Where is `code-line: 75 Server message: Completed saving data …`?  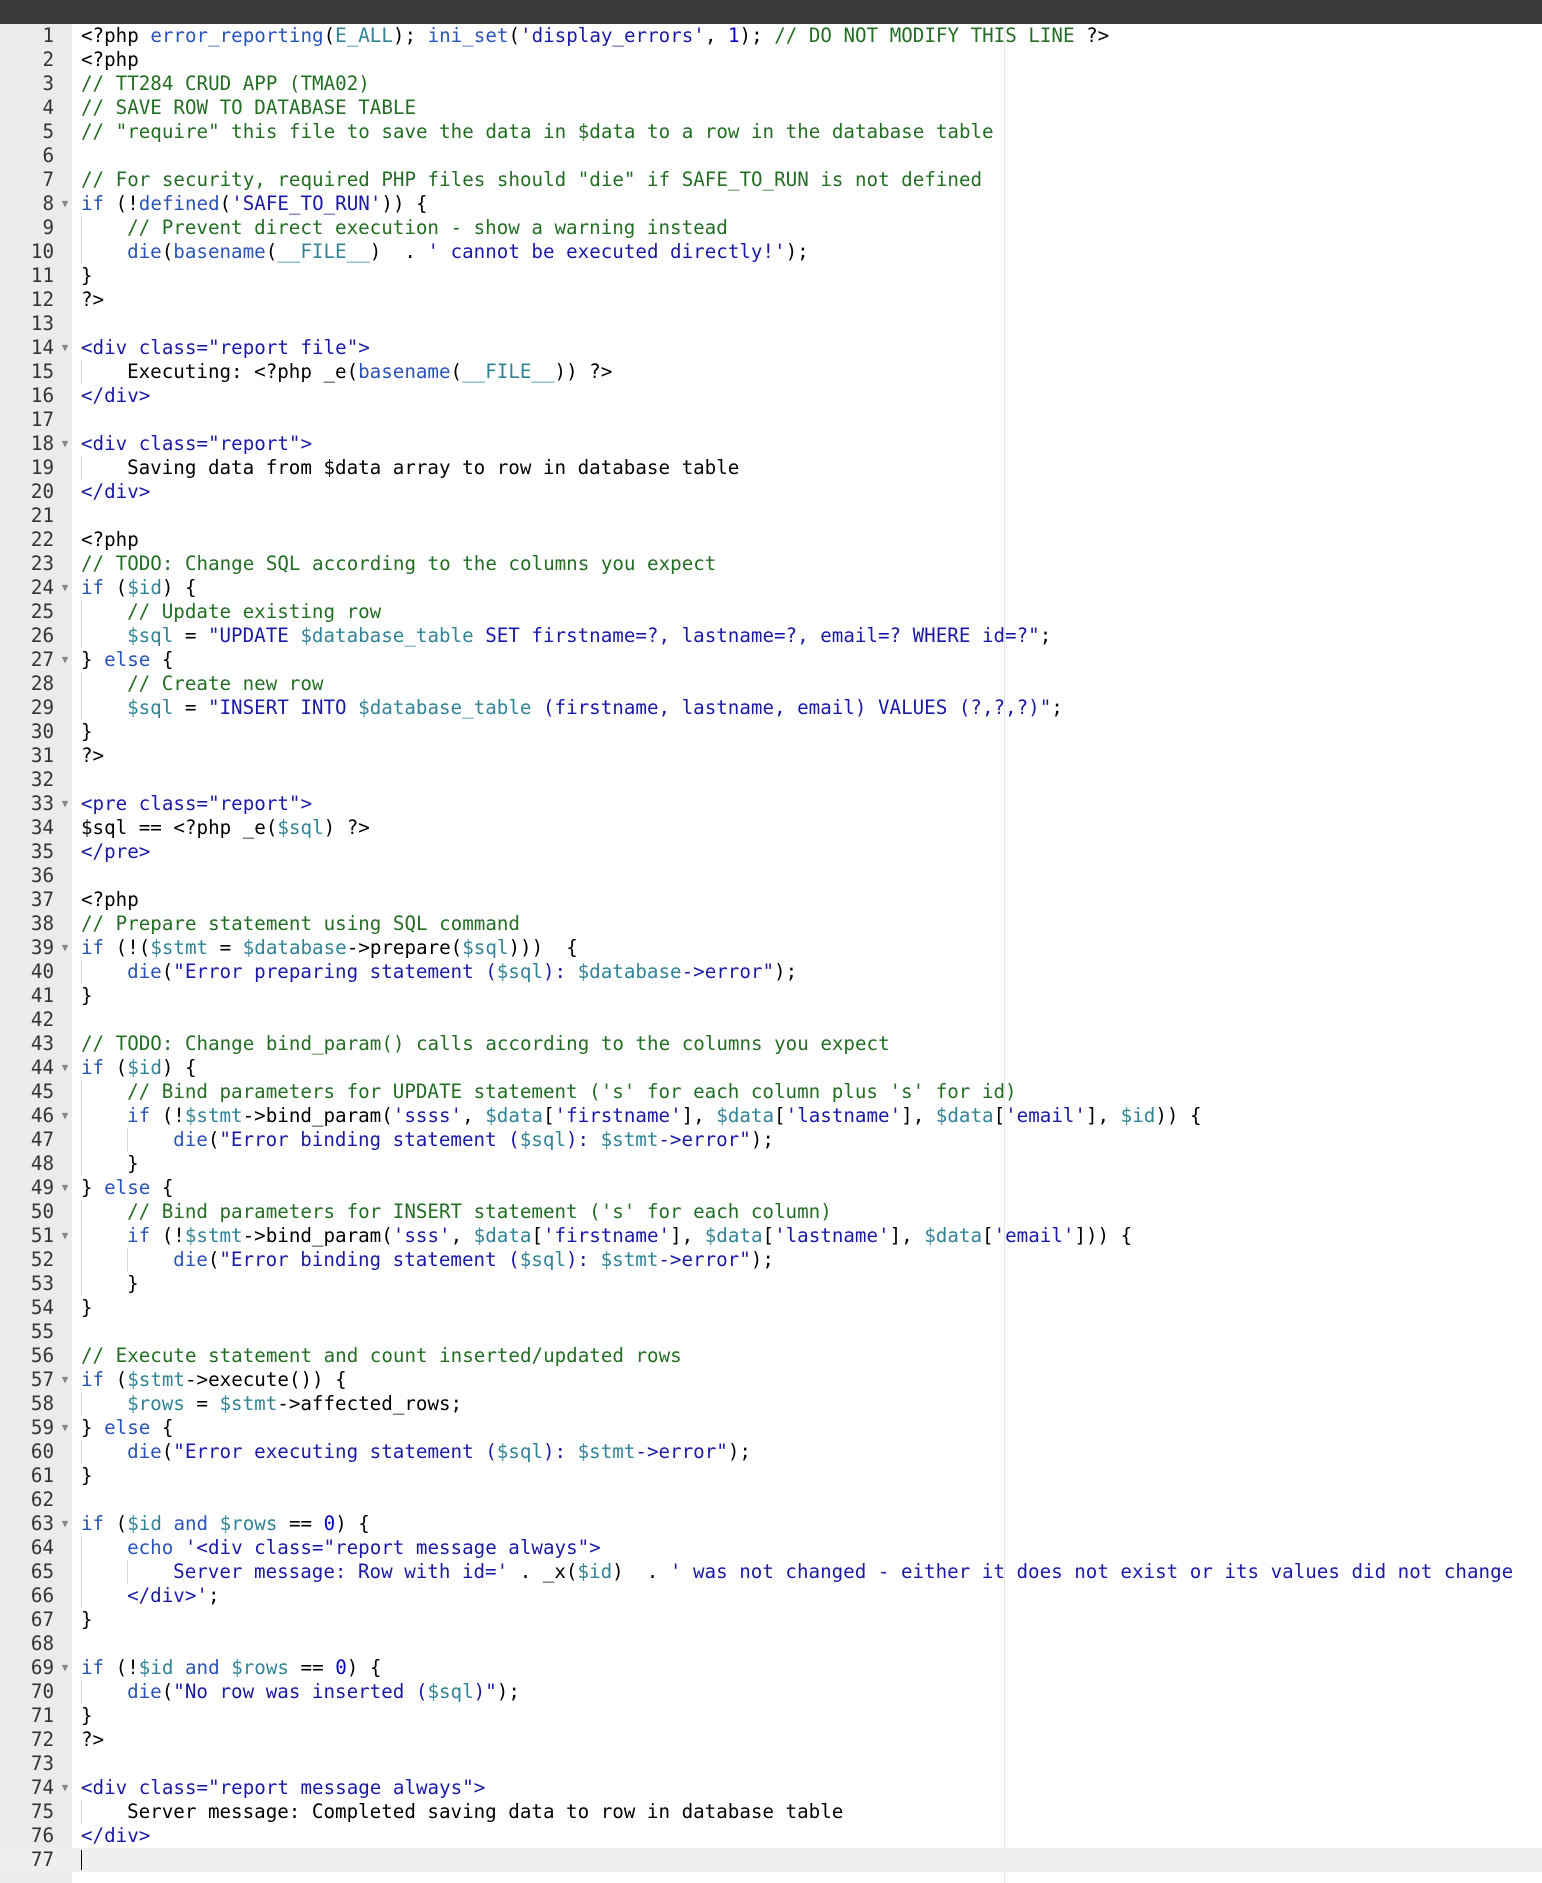 code-line: 75 Server message: Completed saving data … is located at coordinates (771, 1812).